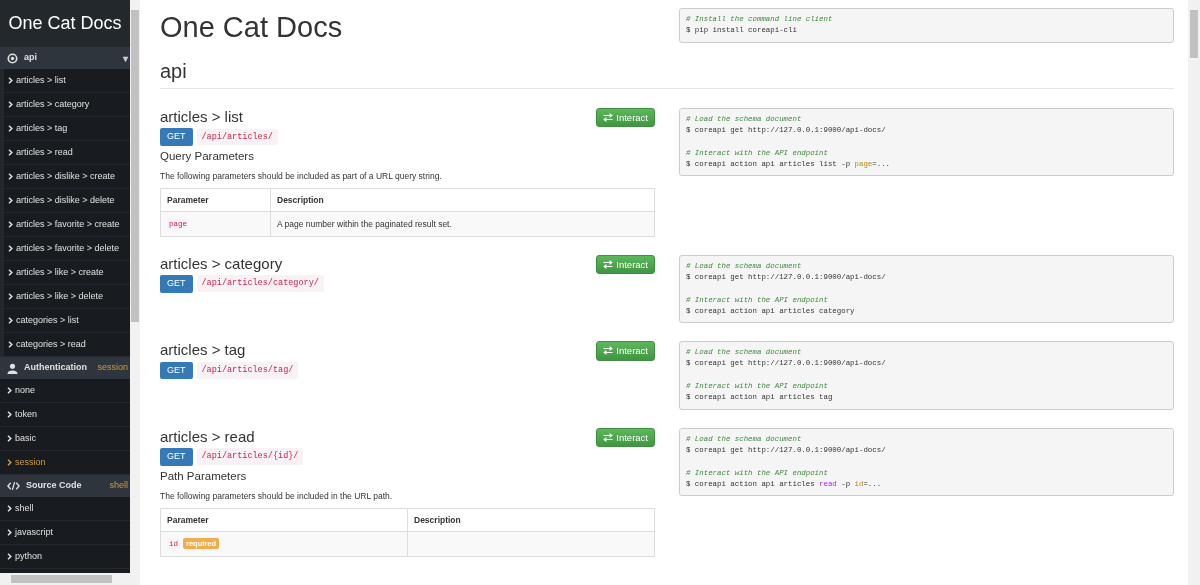  I want to click on group-label: api, so click(30, 58).